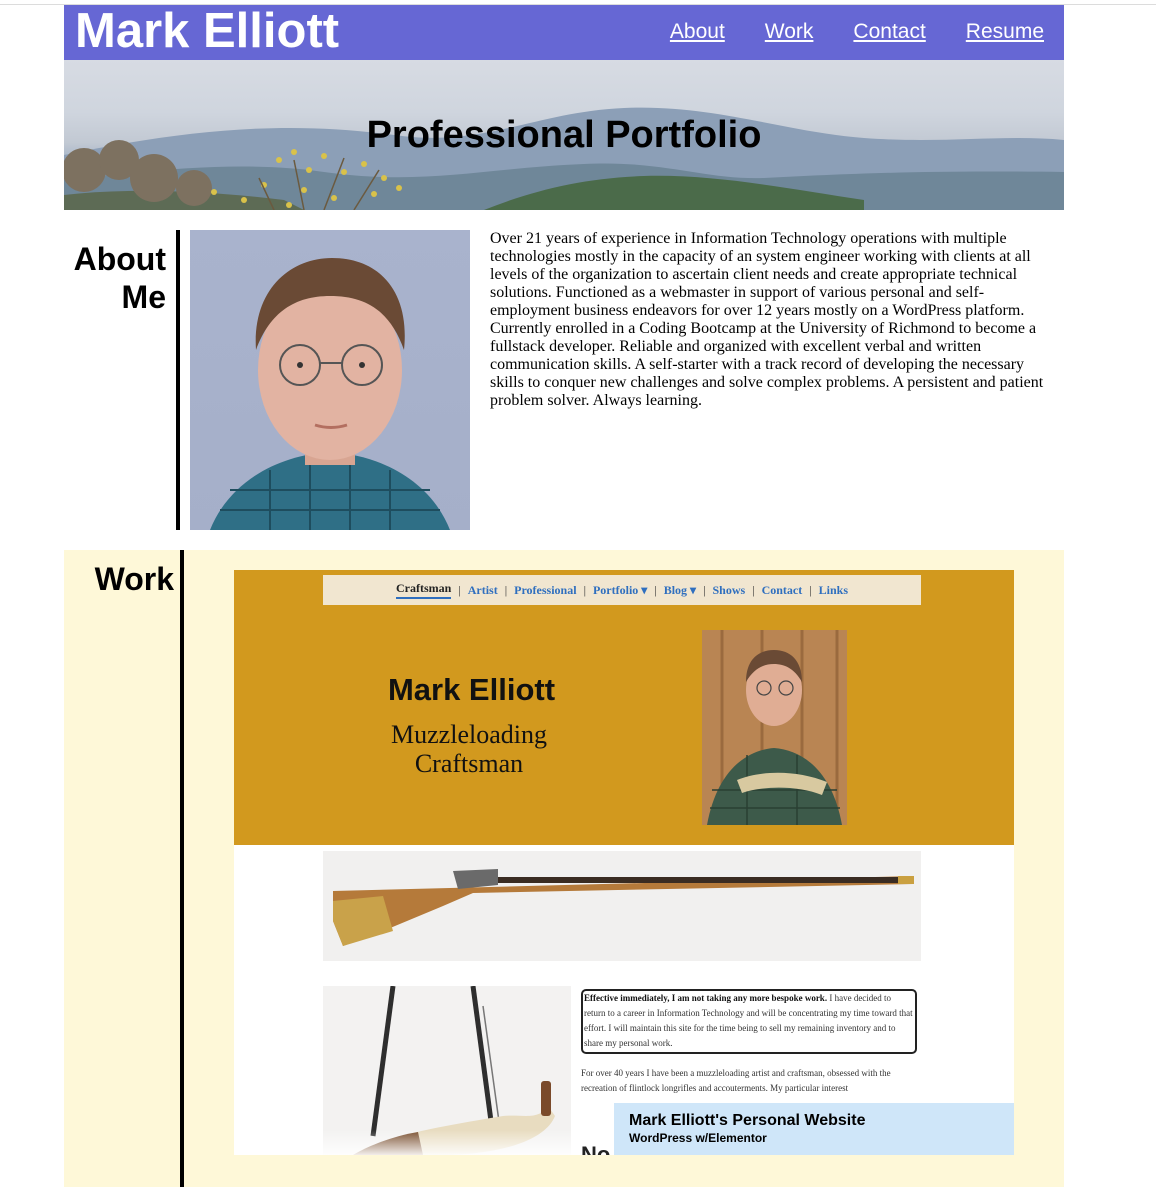 The width and height of the screenshot is (1156, 1187). I want to click on project-caption-title: Mark Elliott's Personal Website, so click(747, 1120).